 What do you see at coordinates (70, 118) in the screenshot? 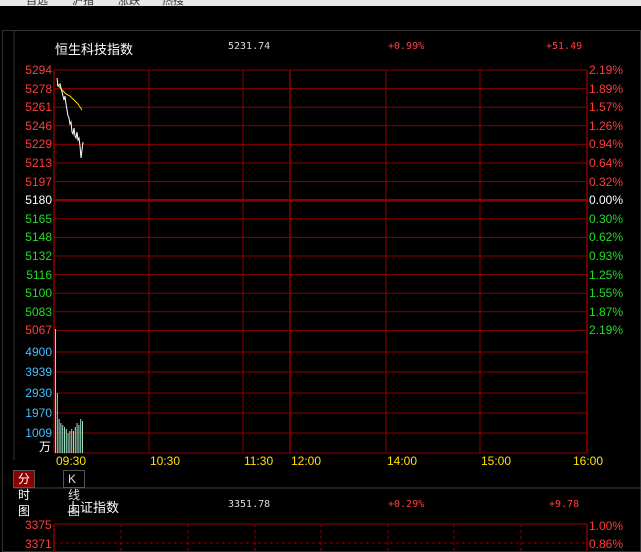
I see `price-line` at bounding box center [70, 118].